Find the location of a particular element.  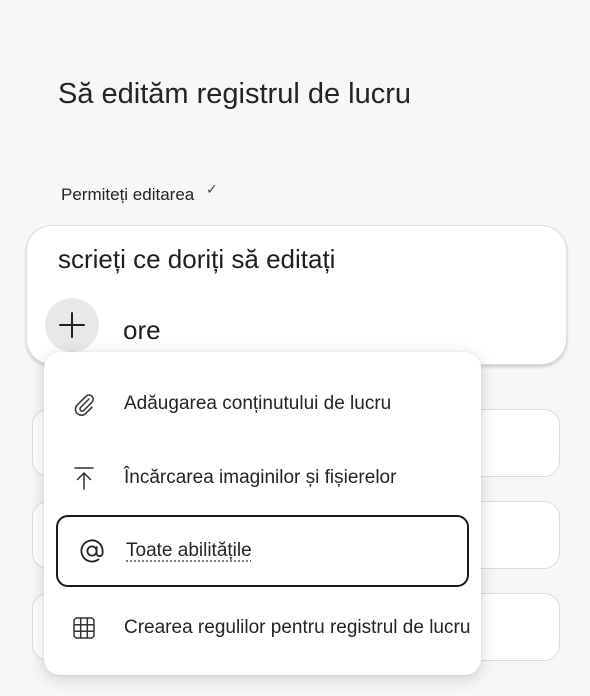

more-options: ore is located at coordinates (142, 330).